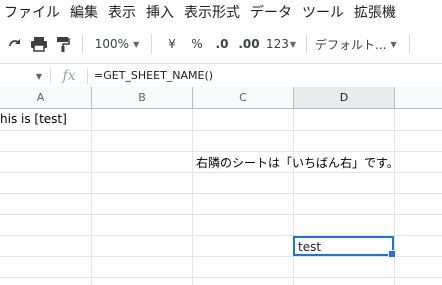  I want to click on font-select: デフォルト... ▼, so click(358, 44).